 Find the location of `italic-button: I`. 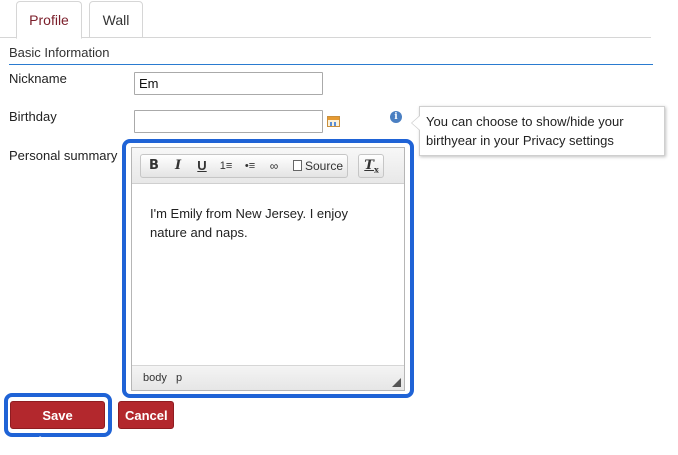

italic-button: I is located at coordinates (178, 166).